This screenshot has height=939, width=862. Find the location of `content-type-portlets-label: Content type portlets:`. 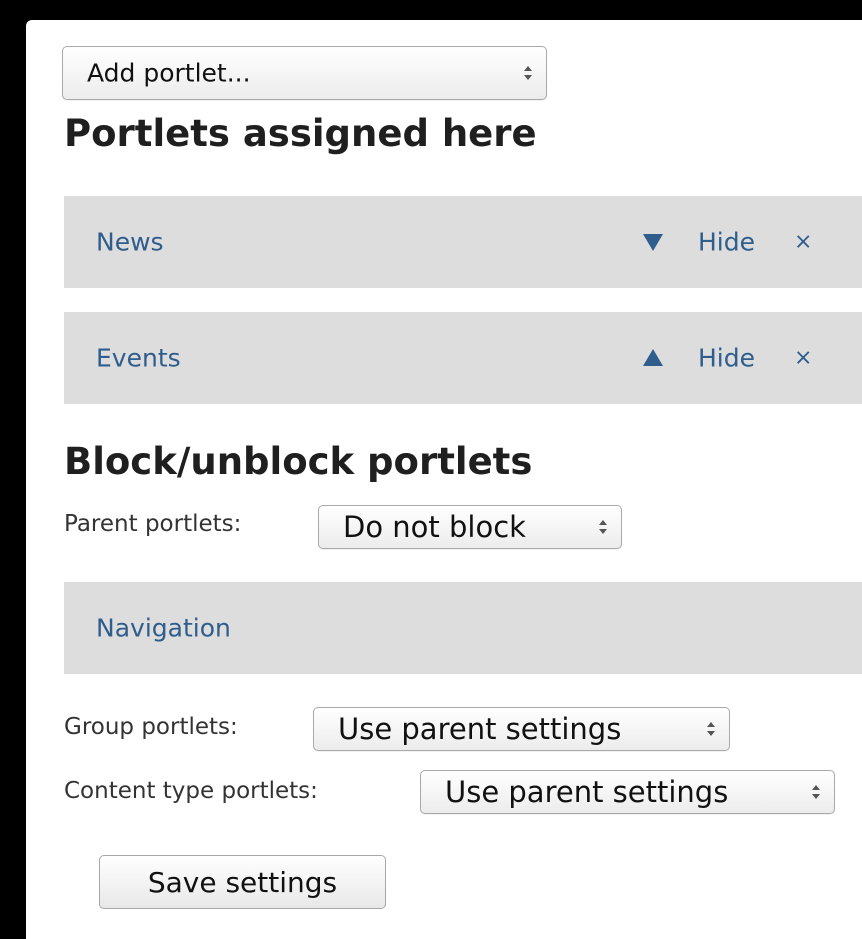

content-type-portlets-label: Content type portlets: is located at coordinates (191, 791).